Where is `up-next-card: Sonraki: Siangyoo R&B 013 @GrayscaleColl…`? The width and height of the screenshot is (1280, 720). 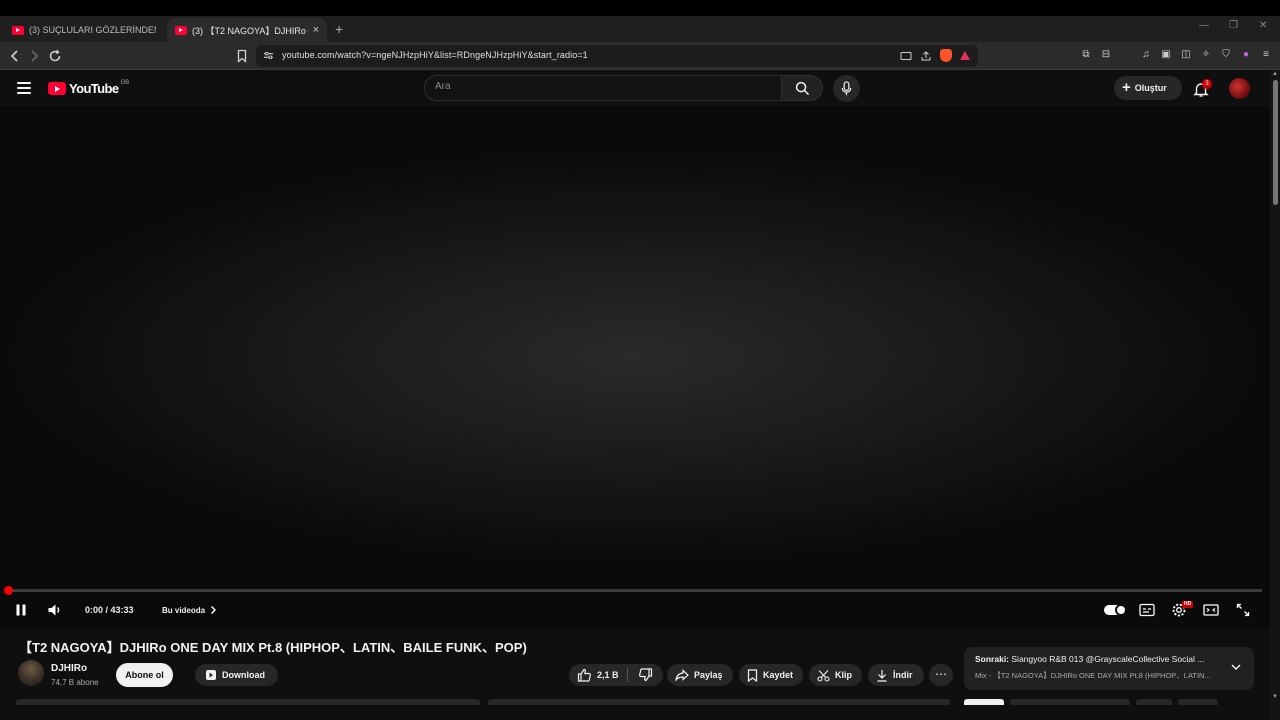 up-next-card: Sonraki: Siangyoo R&B 013 @GrayscaleColl… is located at coordinates (1109, 668).